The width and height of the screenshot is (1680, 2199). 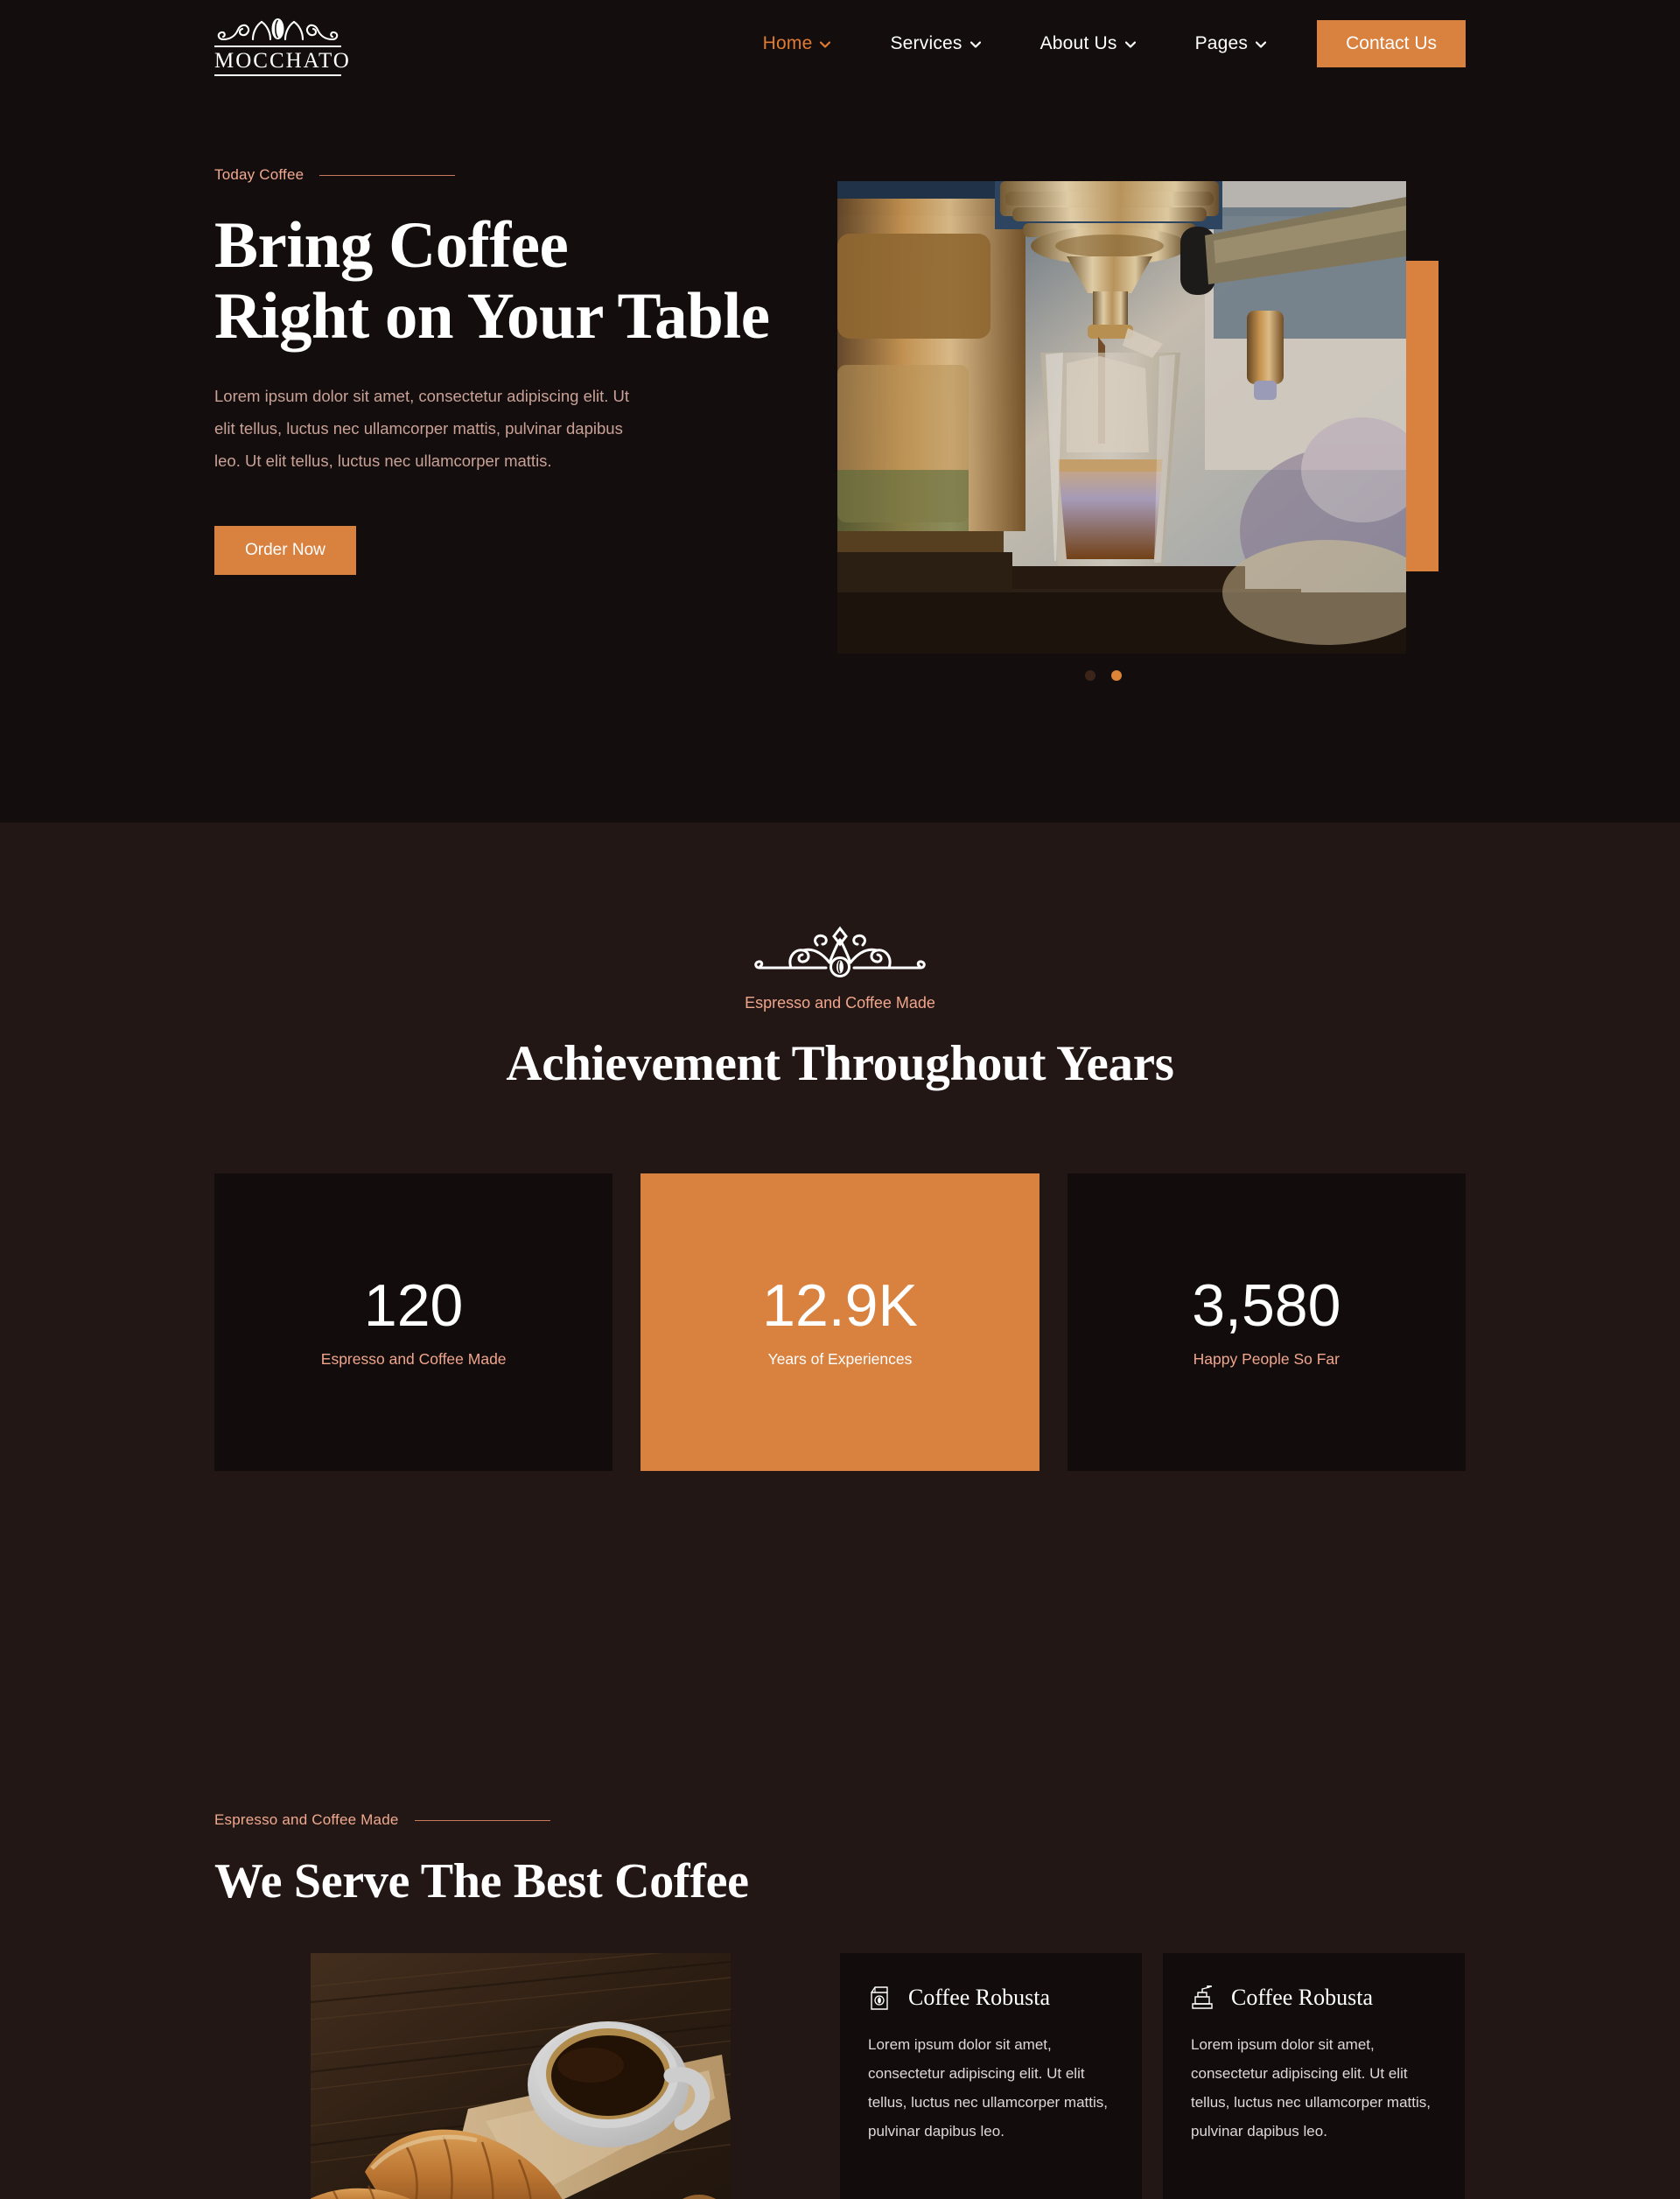 I want to click on stat-value: 12.9K, so click(x=840, y=1305).